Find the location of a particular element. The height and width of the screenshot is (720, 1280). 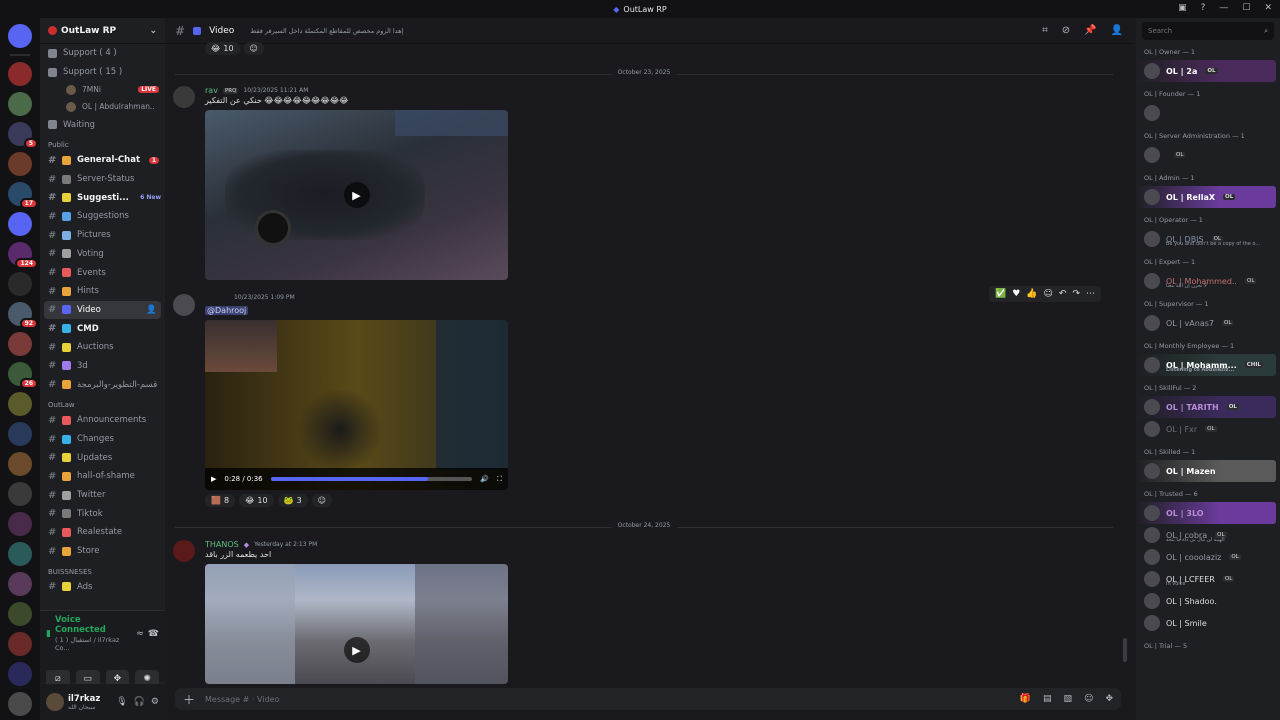

plus-icon: ＋ is located at coordinates (189, 699).